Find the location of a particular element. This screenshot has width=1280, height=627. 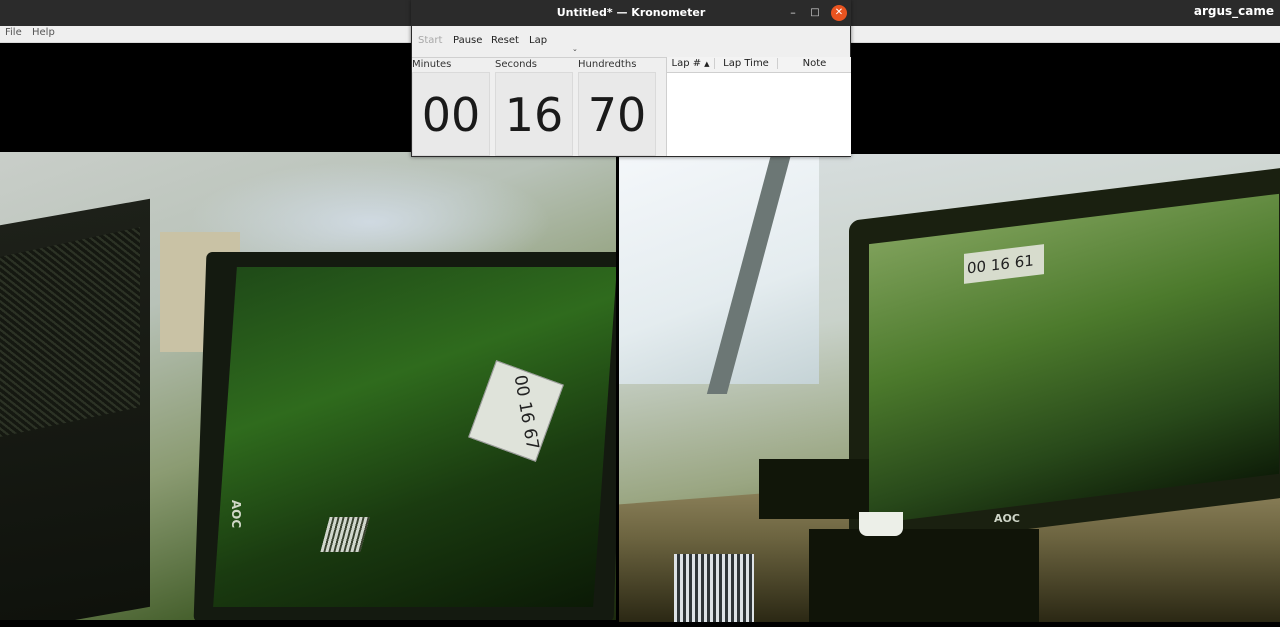

hundredths-label: Hundredths is located at coordinates (607, 64).